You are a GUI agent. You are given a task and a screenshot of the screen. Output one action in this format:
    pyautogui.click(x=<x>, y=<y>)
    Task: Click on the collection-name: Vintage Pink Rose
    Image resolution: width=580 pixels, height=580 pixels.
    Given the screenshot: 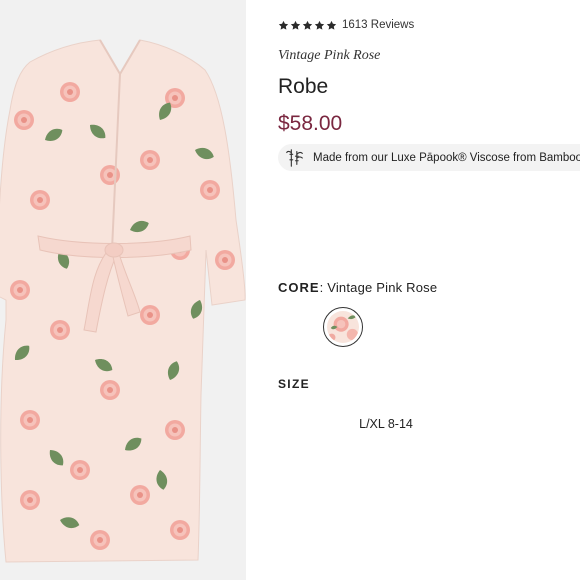 What is the action you would take?
    pyautogui.click(x=329, y=55)
    